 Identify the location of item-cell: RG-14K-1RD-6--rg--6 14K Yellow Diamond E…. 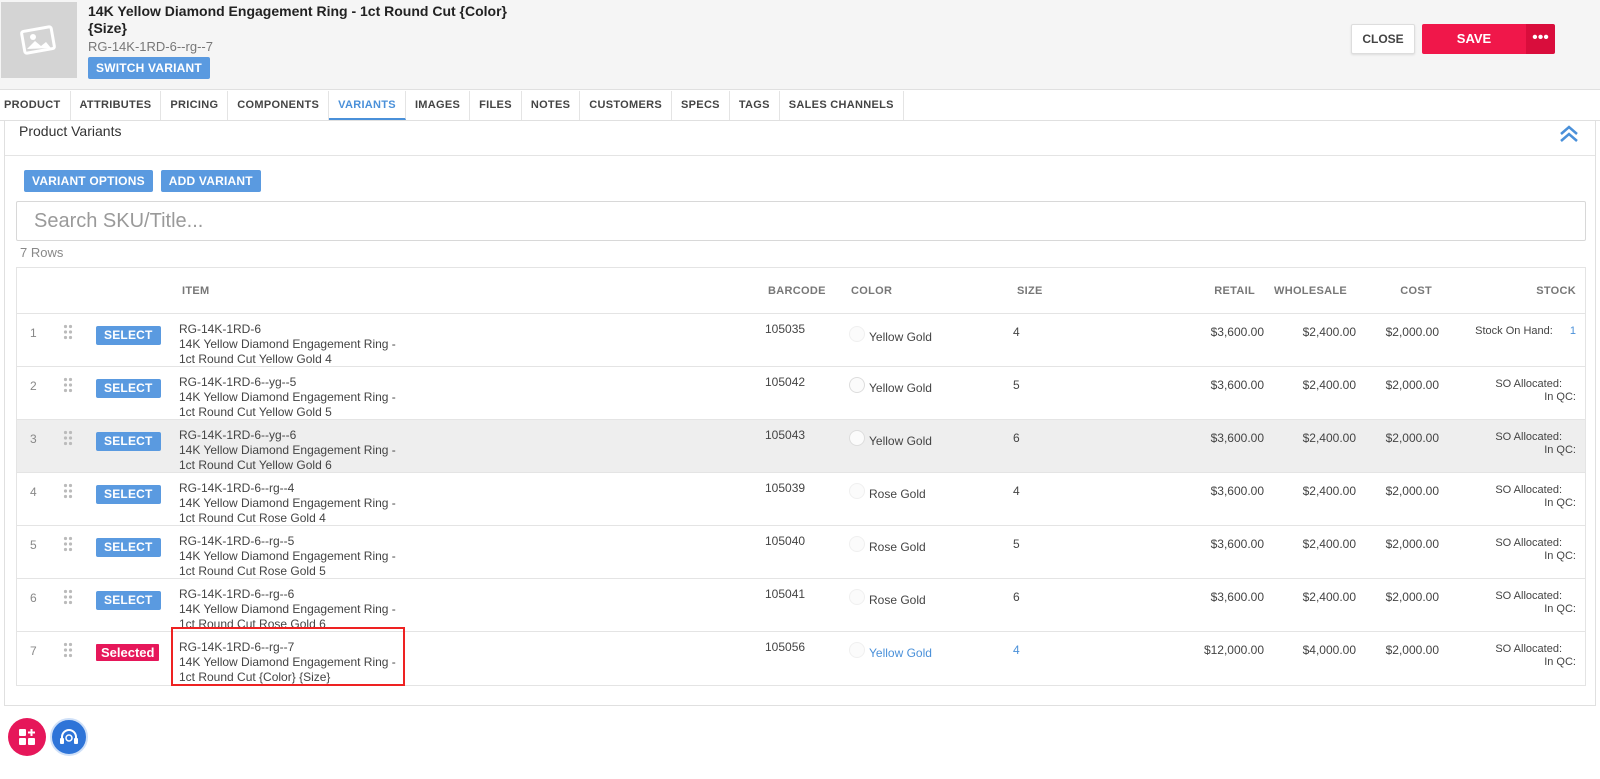
(294, 609).